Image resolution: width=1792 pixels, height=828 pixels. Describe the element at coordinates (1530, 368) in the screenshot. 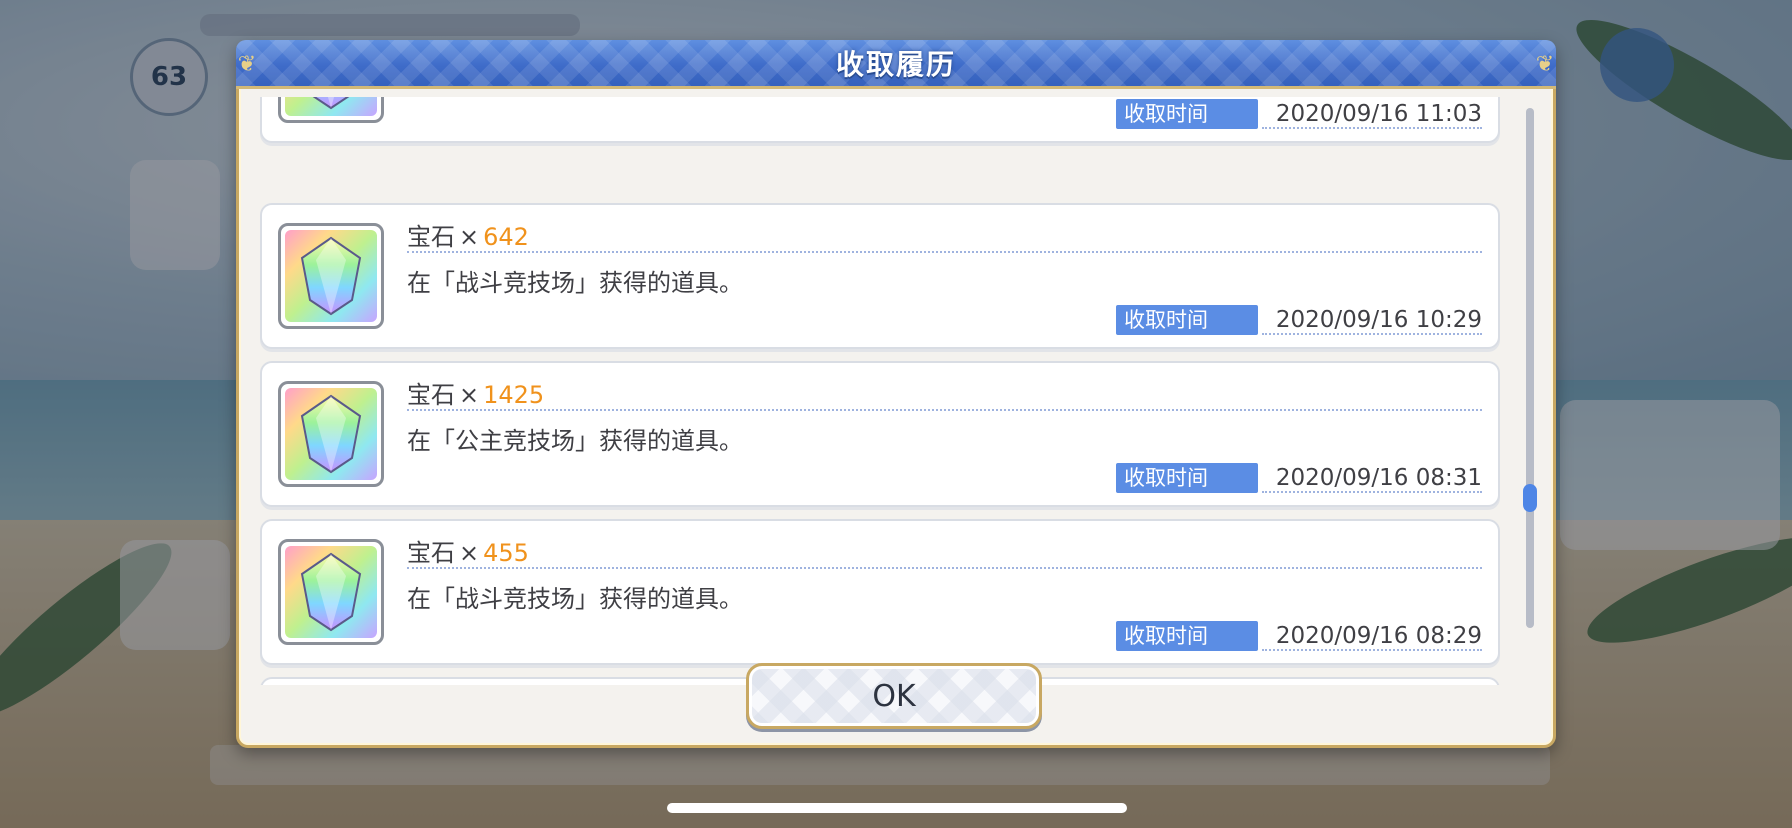

I see `scrollbar-track` at that location.